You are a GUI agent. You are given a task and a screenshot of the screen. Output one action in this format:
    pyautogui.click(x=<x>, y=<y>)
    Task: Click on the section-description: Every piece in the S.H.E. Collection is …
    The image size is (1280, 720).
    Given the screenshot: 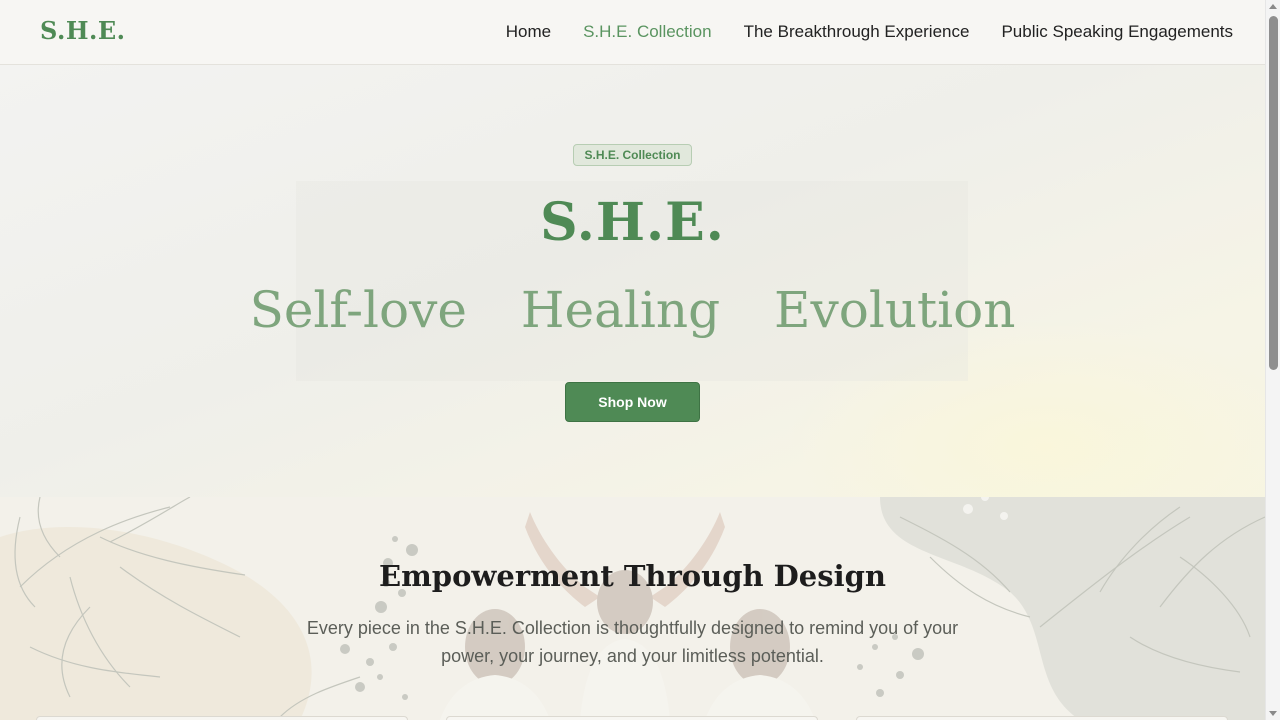 What is the action you would take?
    pyautogui.click(x=632, y=642)
    